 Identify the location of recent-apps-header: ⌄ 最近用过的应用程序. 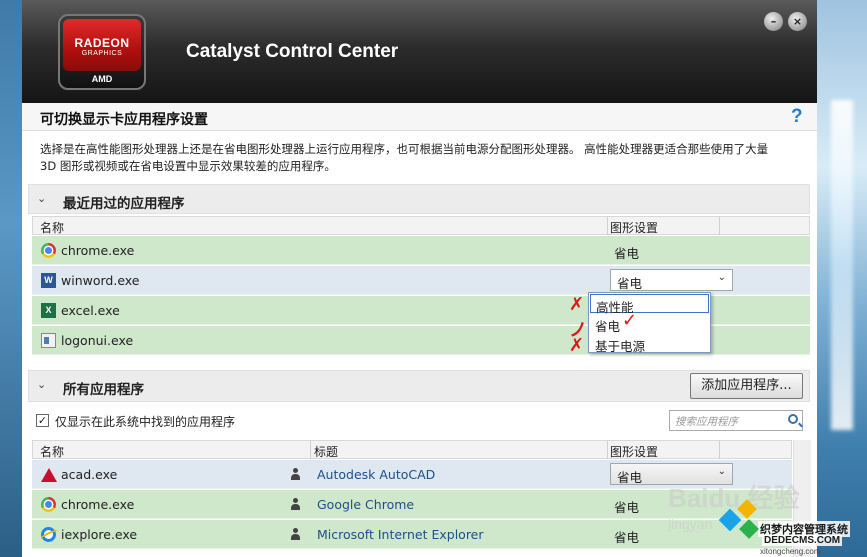
(419, 199).